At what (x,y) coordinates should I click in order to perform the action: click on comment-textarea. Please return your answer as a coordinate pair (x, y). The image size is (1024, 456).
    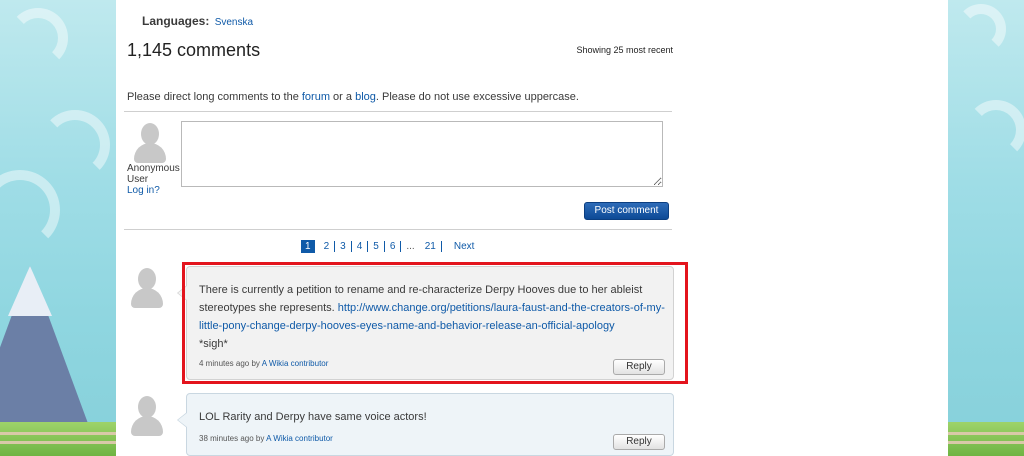
    Looking at the image, I should click on (422, 154).